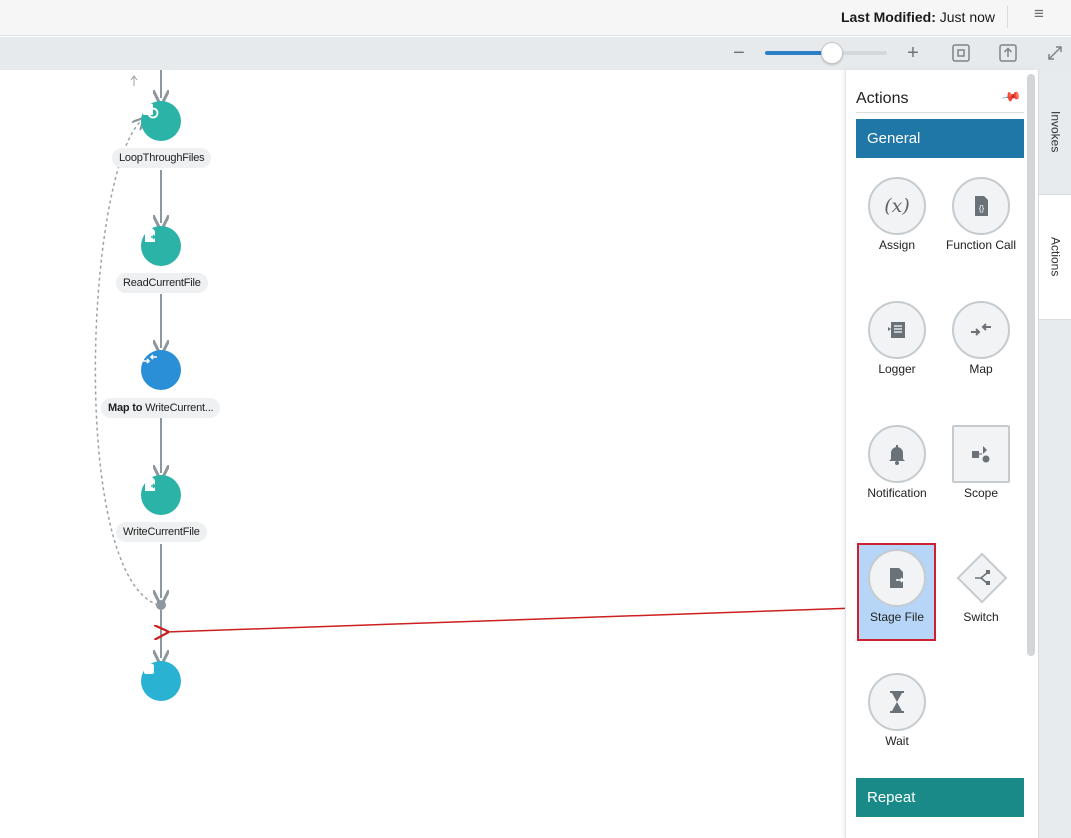  Describe the element at coordinates (897, 741) in the screenshot. I see `action-label: Wait` at that location.